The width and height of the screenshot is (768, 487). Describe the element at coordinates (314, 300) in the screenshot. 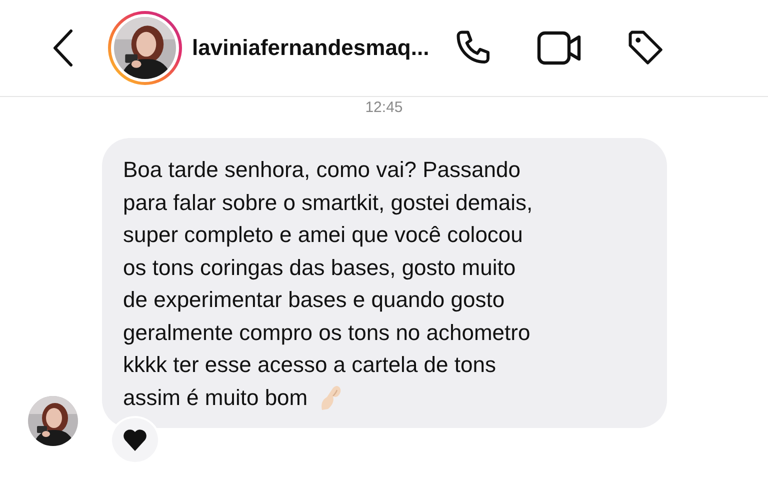

I see `message-text-line: de experimentar bases e quando gosto` at that location.